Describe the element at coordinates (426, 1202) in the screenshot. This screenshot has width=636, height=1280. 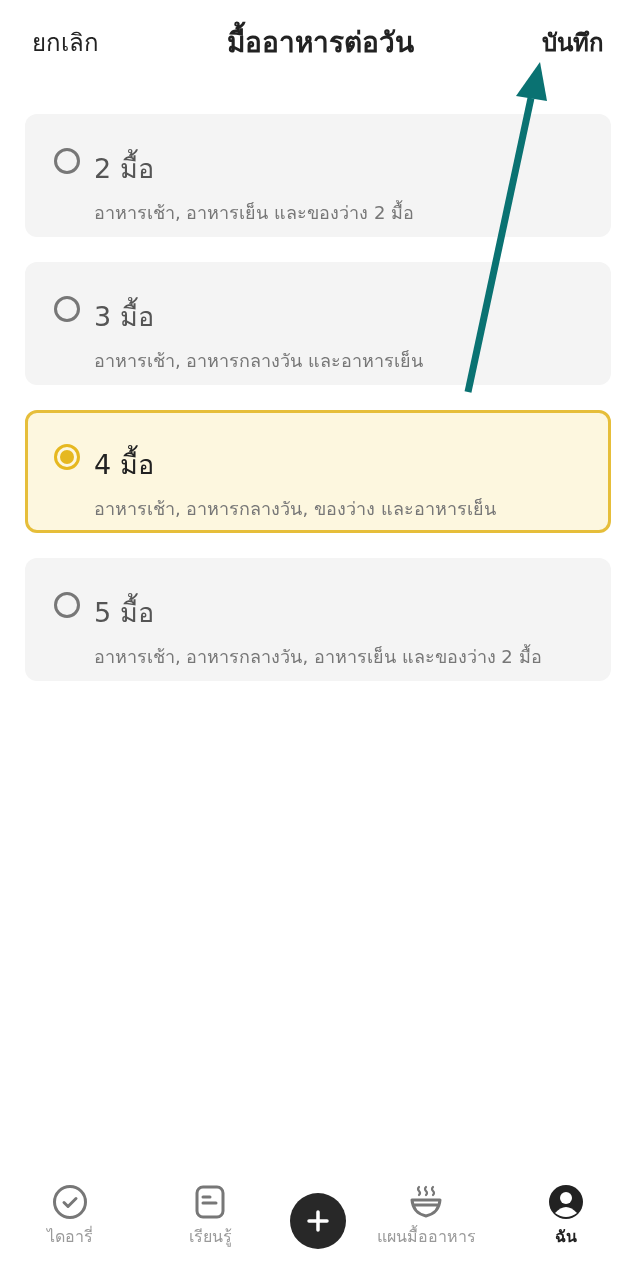
I see `bowl-icon` at that location.